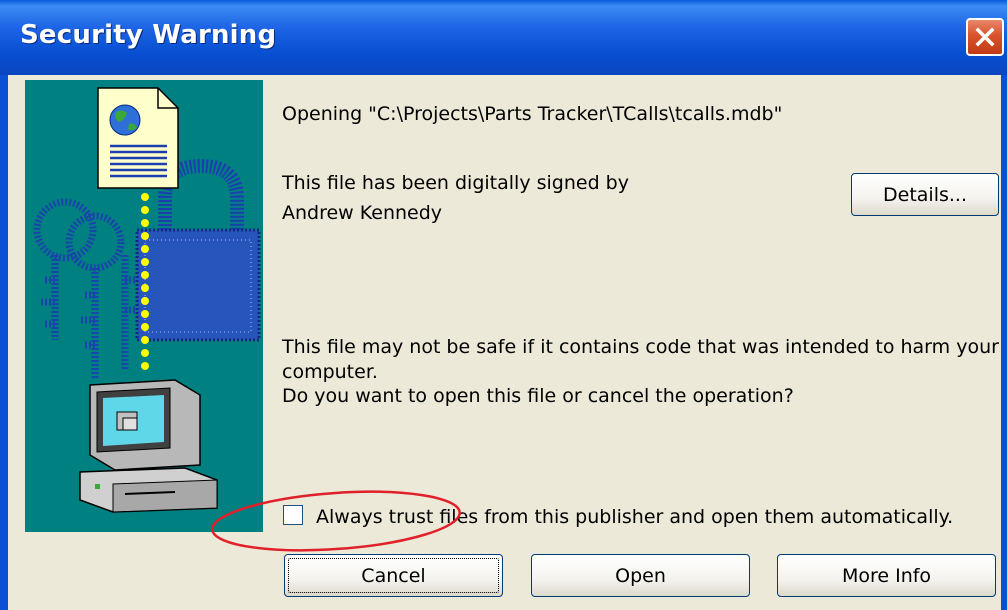 This screenshot has width=1007, height=610. Describe the element at coordinates (330, 372) in the screenshot. I see `warning-text-line2: computer.` at that location.